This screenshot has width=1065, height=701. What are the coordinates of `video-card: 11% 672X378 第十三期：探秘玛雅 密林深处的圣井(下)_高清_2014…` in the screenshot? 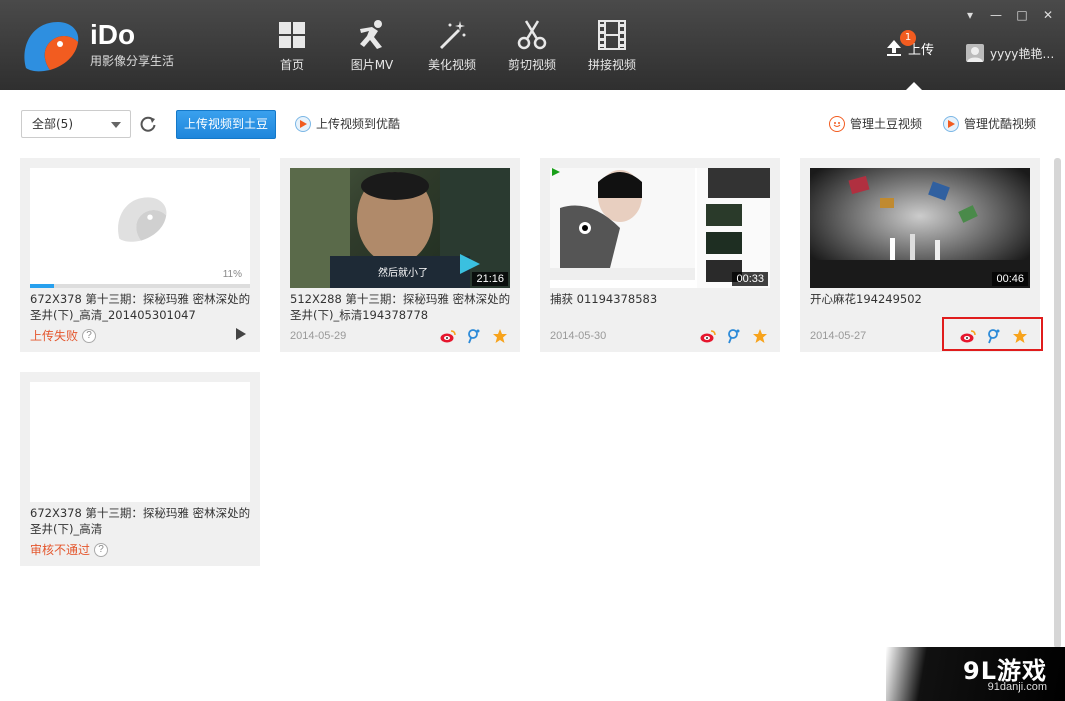 It's located at (140, 255).